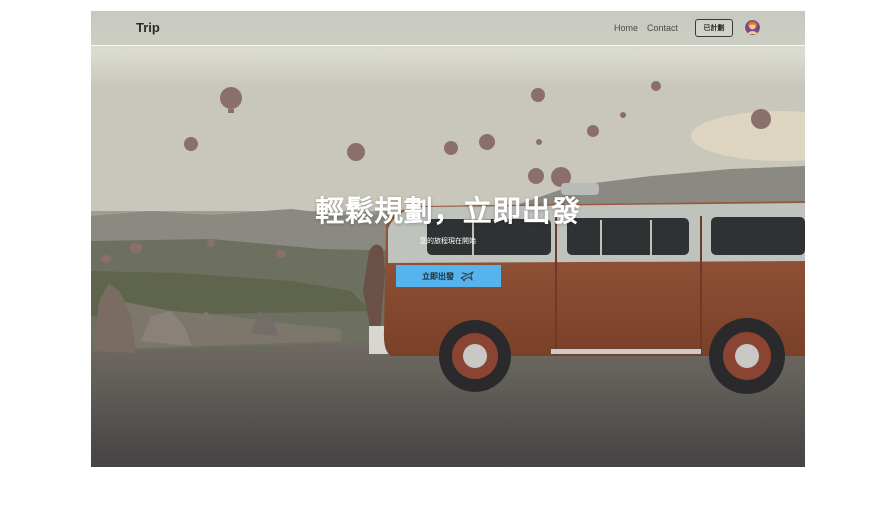  What do you see at coordinates (448, 211) in the screenshot?
I see `hero-title: 輕鬆規劃，立即出發` at bounding box center [448, 211].